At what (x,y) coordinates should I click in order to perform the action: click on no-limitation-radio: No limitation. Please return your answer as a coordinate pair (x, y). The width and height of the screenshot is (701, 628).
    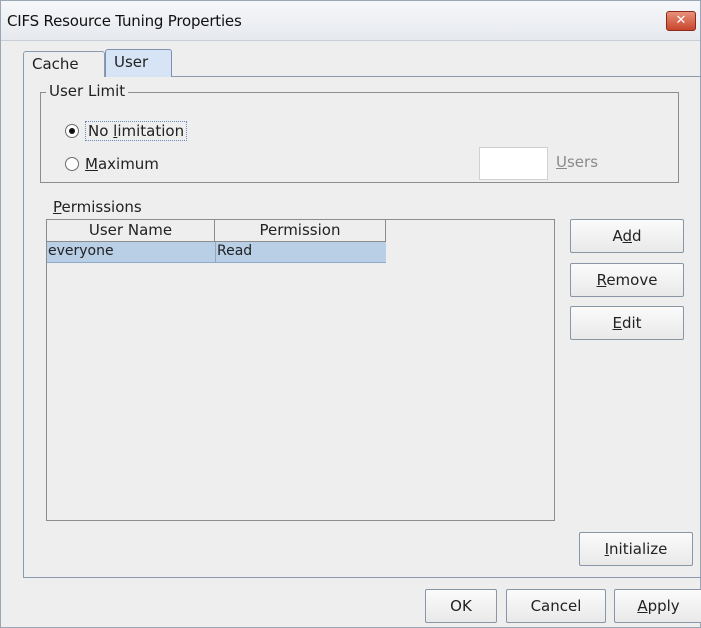
    Looking at the image, I should click on (126, 131).